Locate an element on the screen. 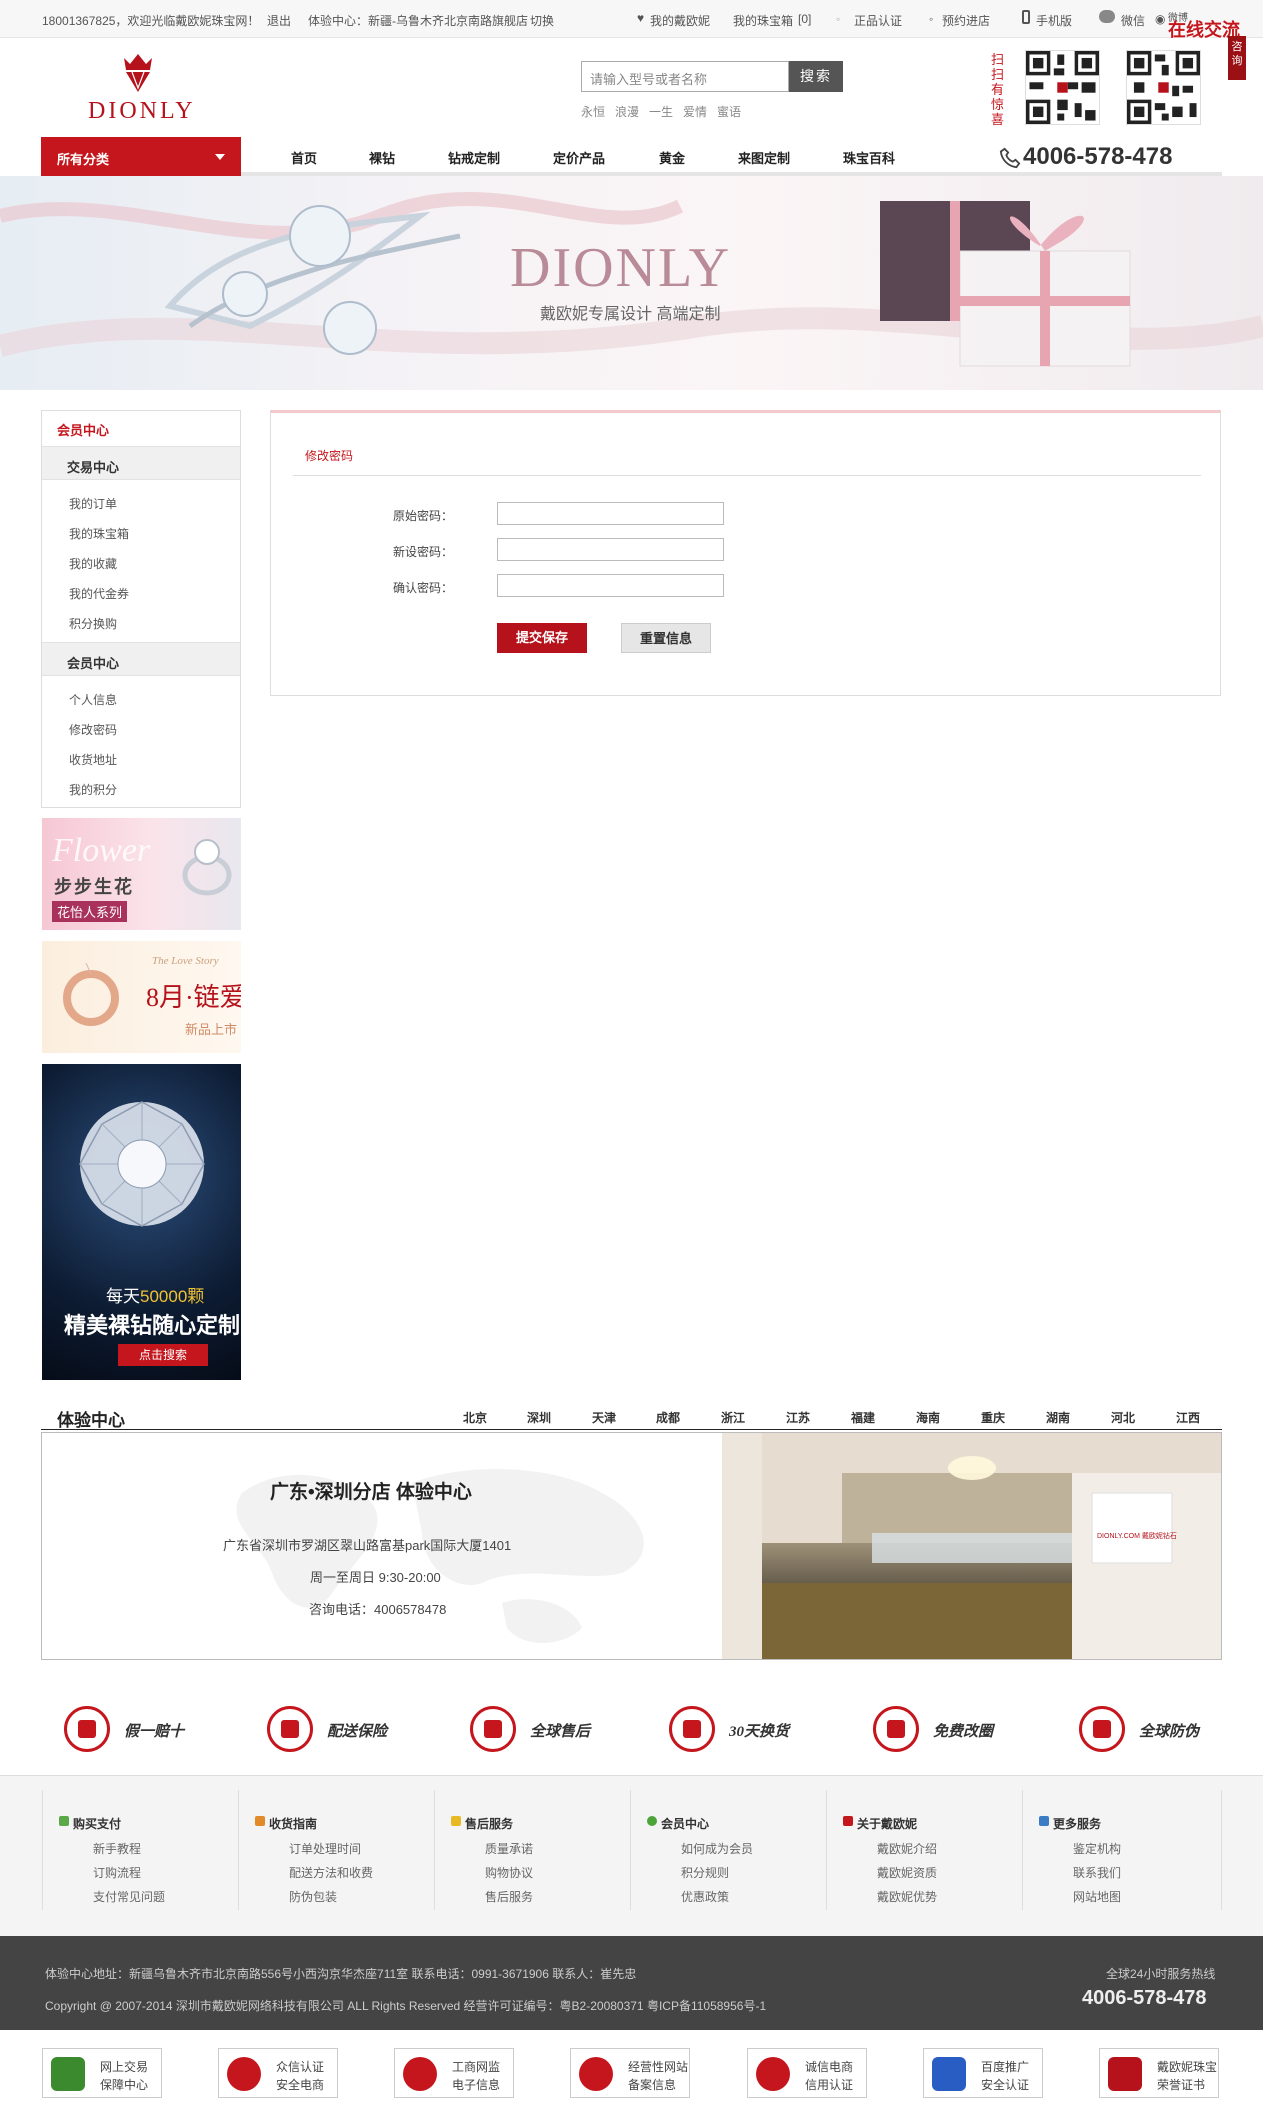 The height and width of the screenshot is (2116, 1263). hot-word-1: 永恒 is located at coordinates (593, 111).